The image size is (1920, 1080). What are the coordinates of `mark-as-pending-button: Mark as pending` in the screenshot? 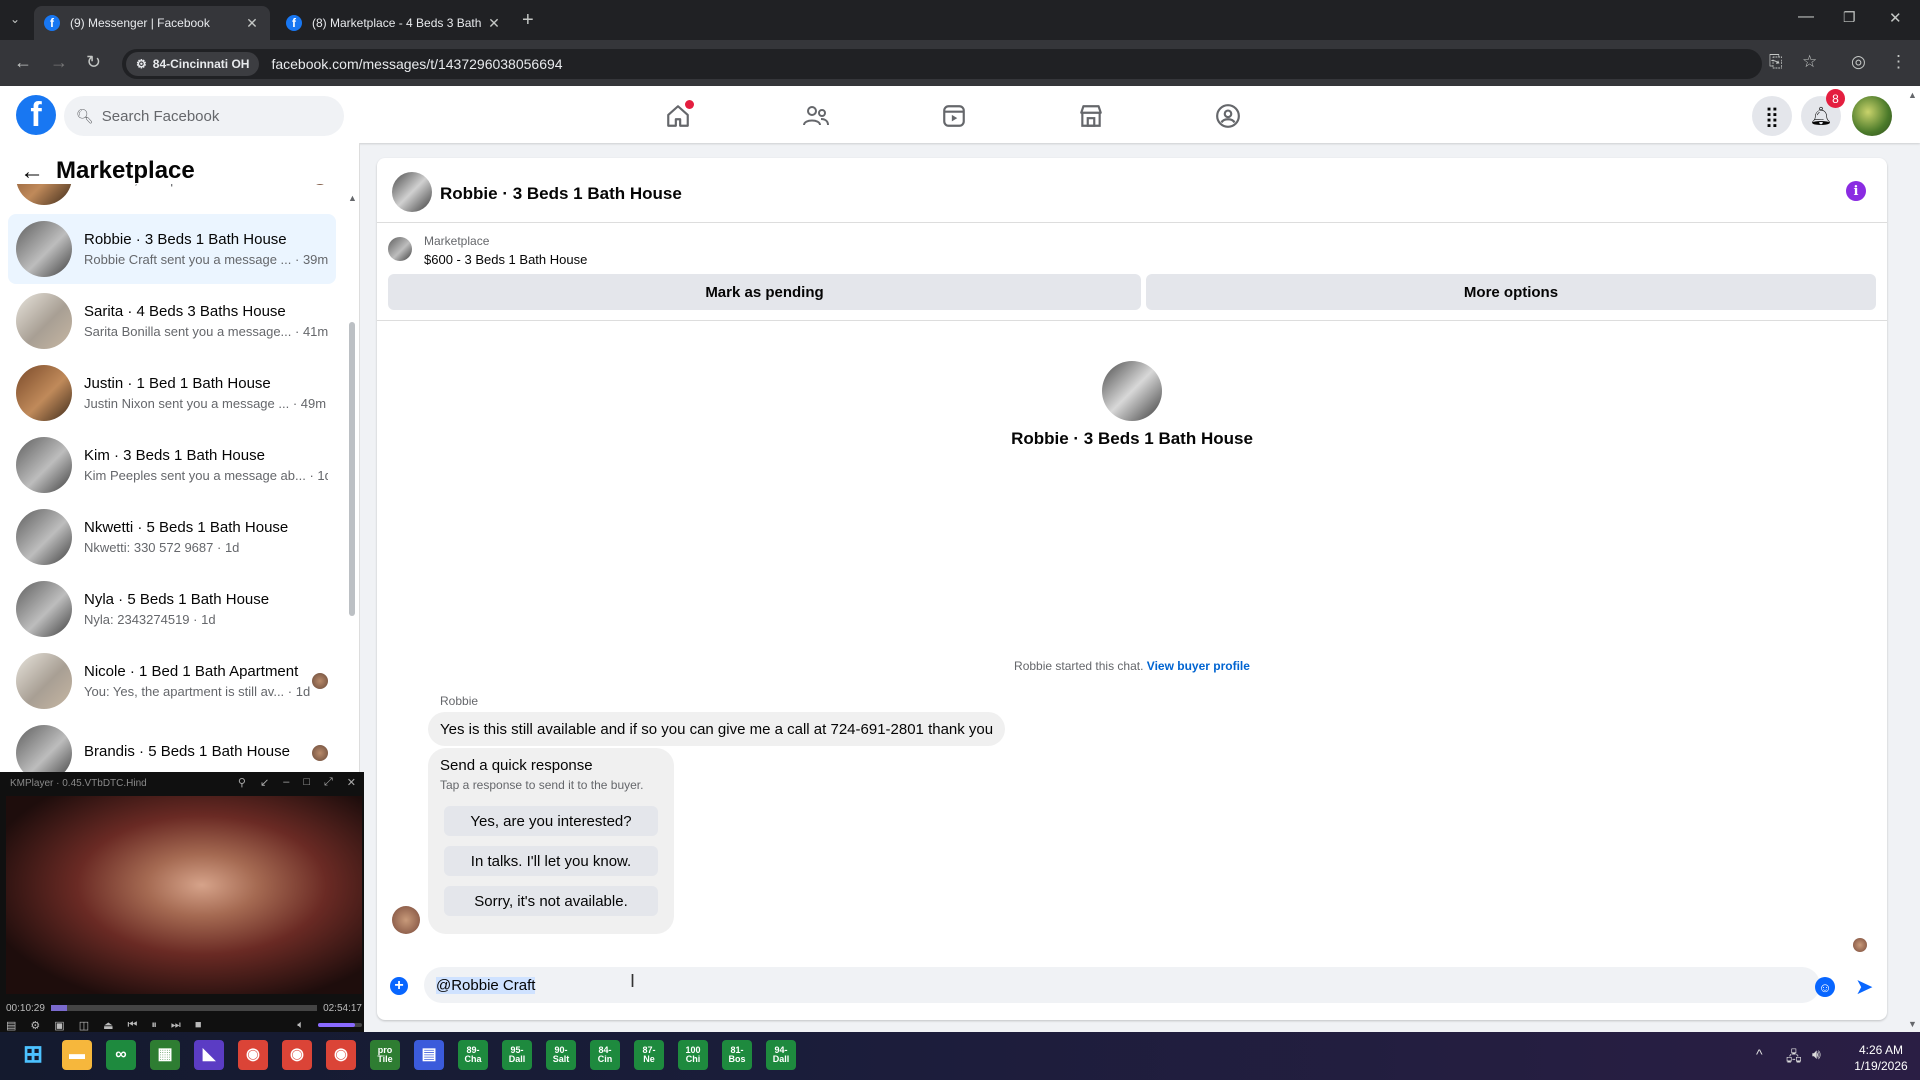 It's located at (764, 292).